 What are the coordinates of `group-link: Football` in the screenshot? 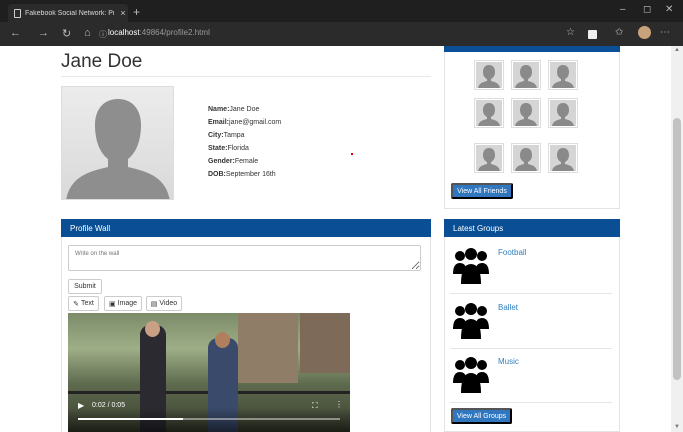 It's located at (512, 252).